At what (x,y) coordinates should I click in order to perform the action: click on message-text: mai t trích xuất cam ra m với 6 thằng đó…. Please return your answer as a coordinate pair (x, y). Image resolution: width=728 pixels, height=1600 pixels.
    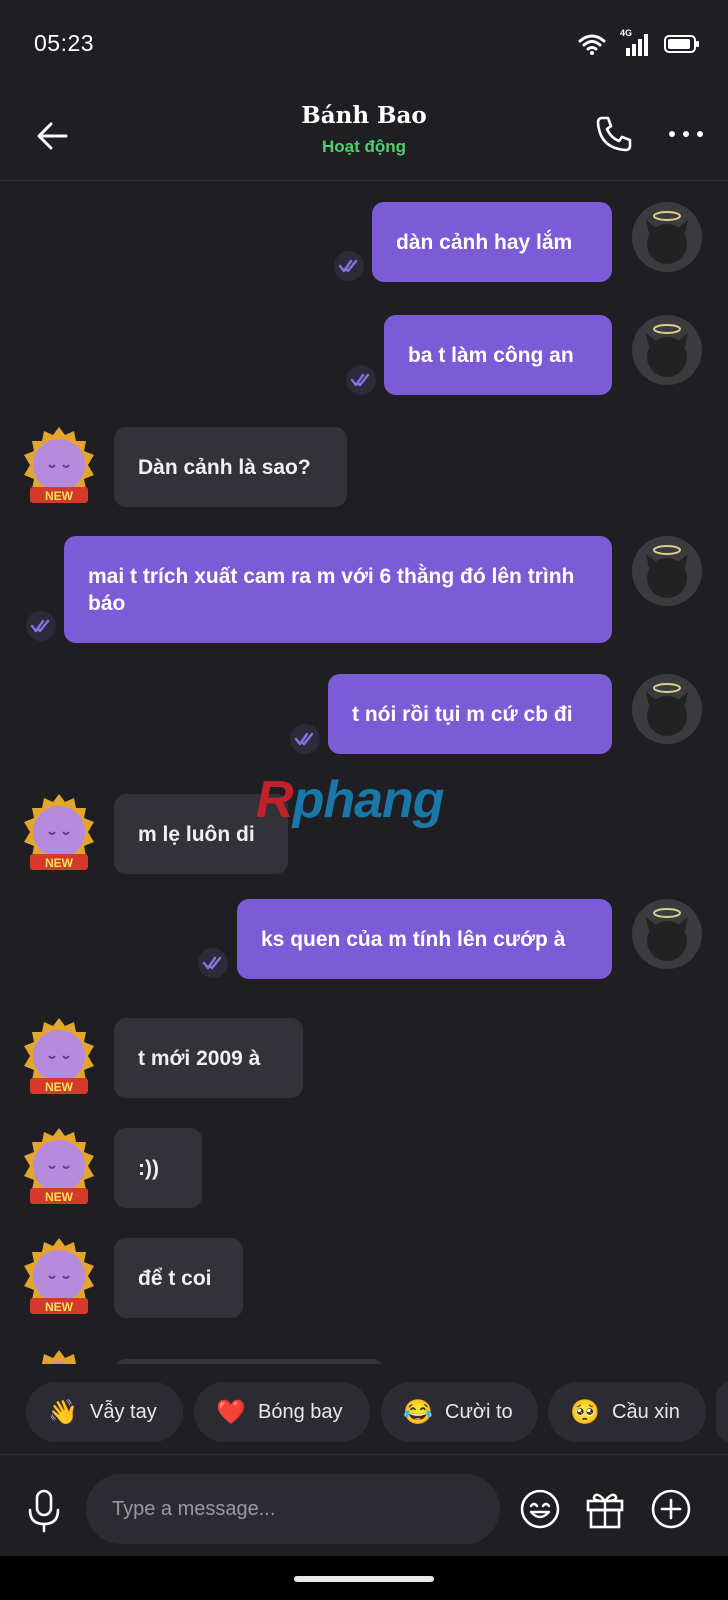
    Looking at the image, I should click on (331, 589).